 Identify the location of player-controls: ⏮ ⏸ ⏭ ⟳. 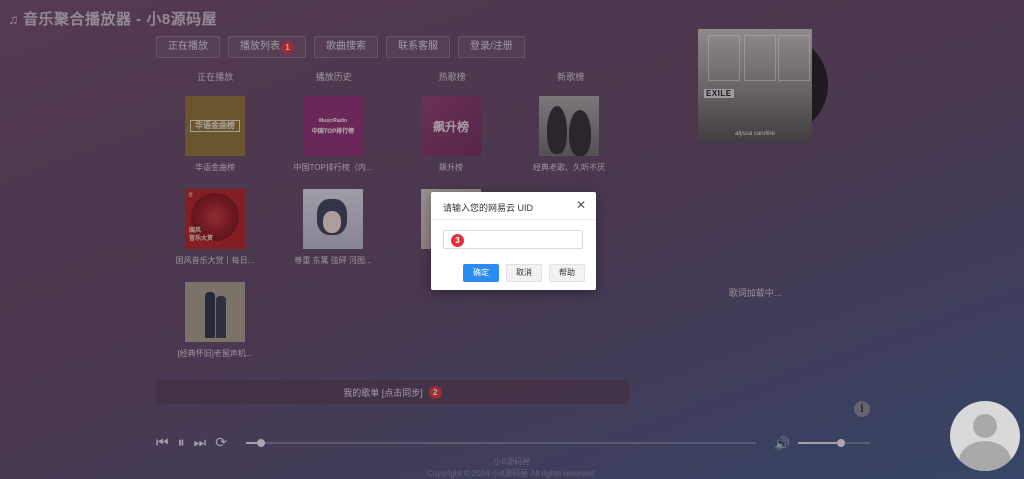
(191, 442).